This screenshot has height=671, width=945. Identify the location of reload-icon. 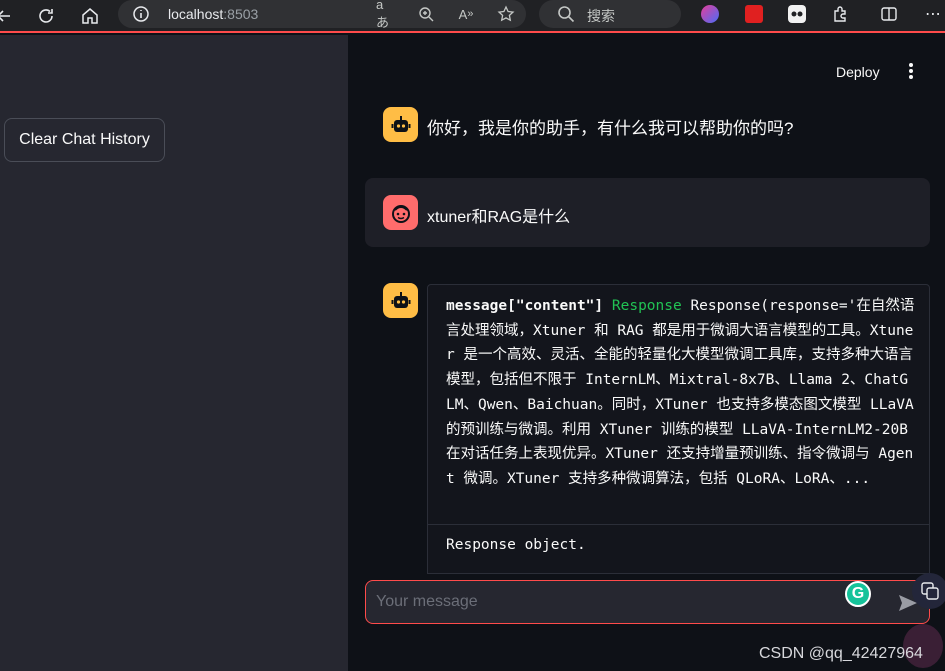
(46, 16).